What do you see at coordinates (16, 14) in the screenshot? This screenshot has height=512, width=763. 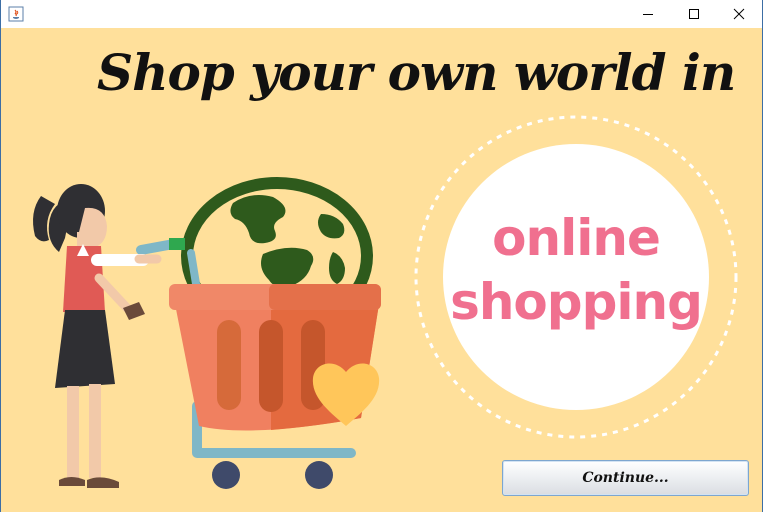 I see `java-coffee-icon` at bounding box center [16, 14].